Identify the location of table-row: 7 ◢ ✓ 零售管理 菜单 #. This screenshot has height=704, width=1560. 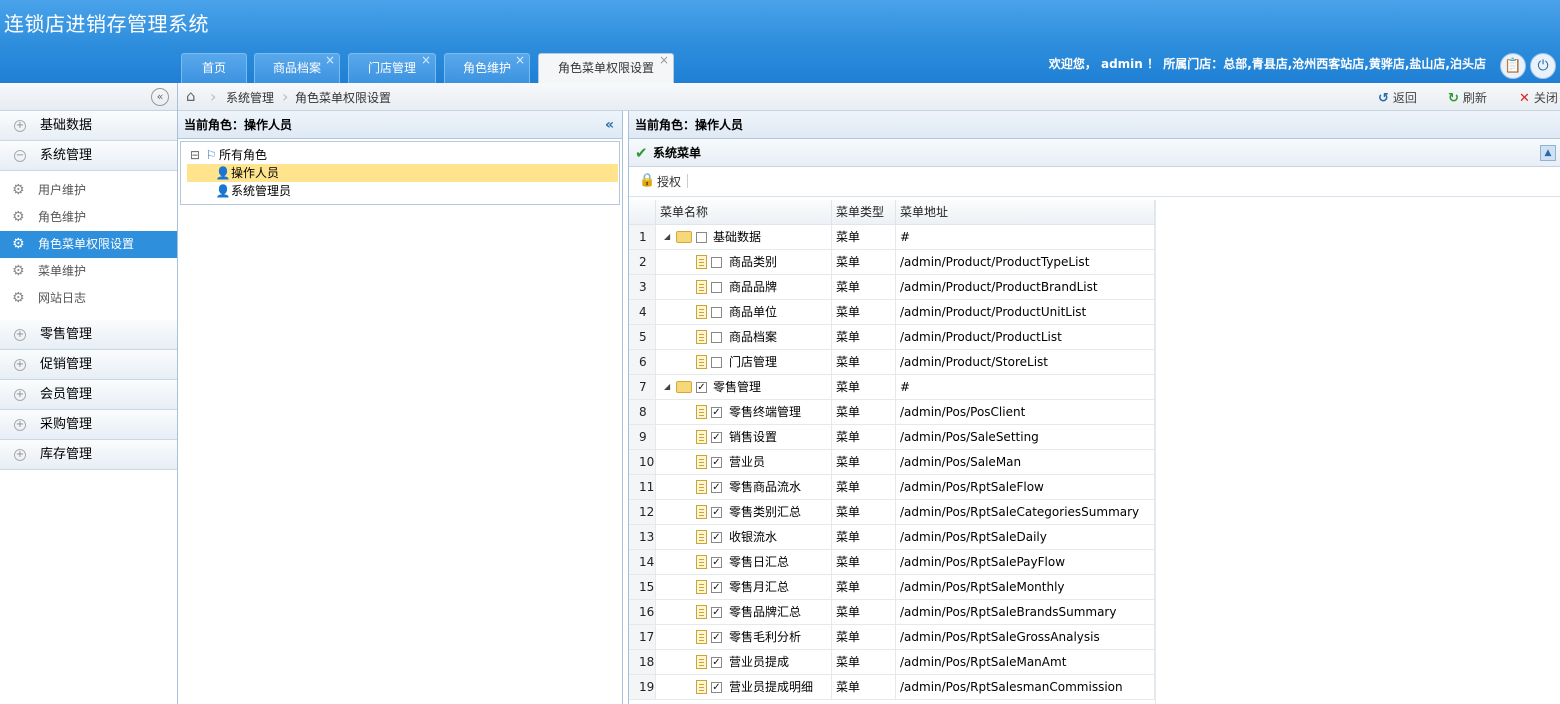
(892, 387).